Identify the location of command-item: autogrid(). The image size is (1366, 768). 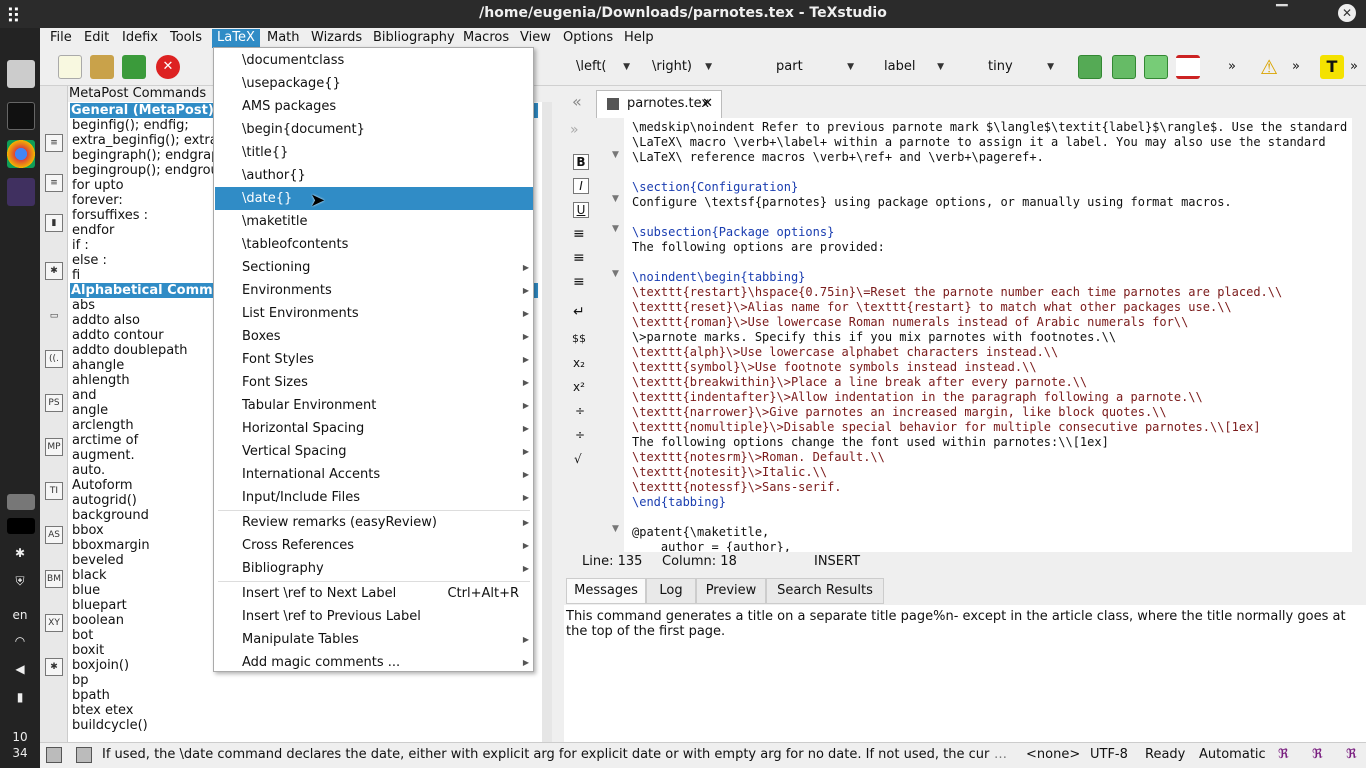
(104, 500).